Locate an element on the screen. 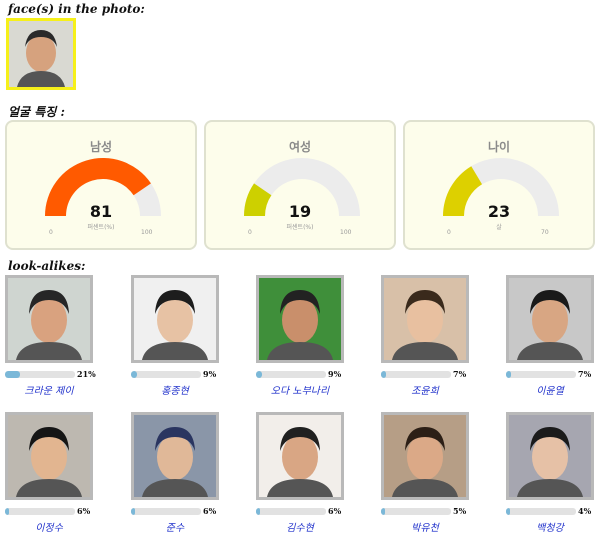 This screenshot has height=535, width=600. lookalikes-heading: look-alikes: is located at coordinates (47, 266).